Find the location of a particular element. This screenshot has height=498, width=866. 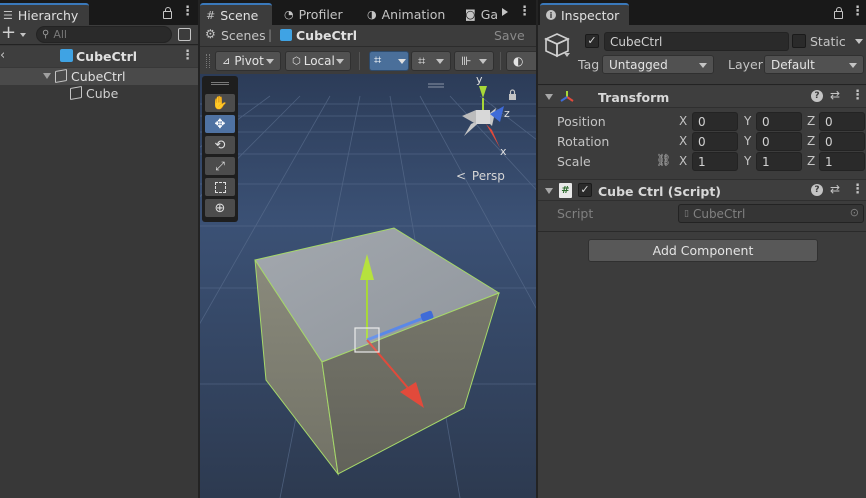

constrain-proportions-icon: ⛓ is located at coordinates (663, 160).